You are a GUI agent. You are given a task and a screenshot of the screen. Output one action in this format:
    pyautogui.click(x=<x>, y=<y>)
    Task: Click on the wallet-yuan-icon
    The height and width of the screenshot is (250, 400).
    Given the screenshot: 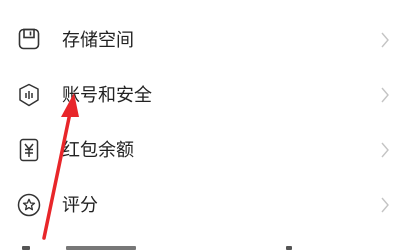 What is the action you would take?
    pyautogui.click(x=29, y=150)
    